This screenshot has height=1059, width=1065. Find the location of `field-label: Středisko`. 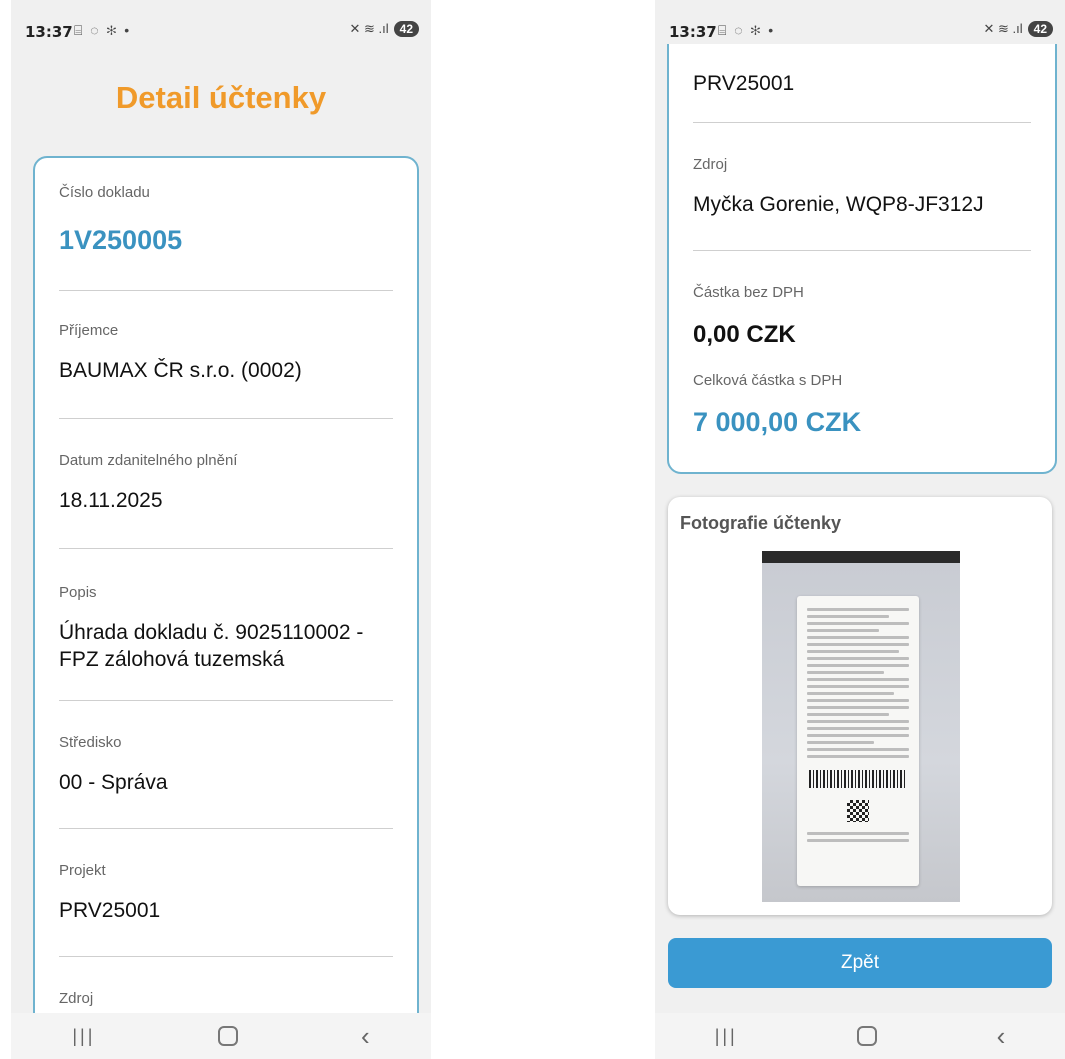

field-label: Středisko is located at coordinates (90, 742).